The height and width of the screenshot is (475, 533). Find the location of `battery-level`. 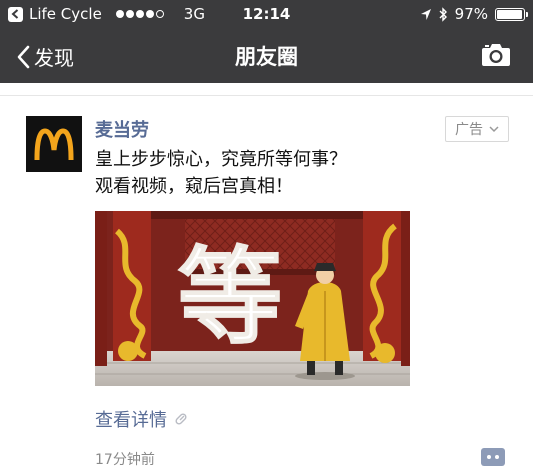

battery-level is located at coordinates (510, 14).